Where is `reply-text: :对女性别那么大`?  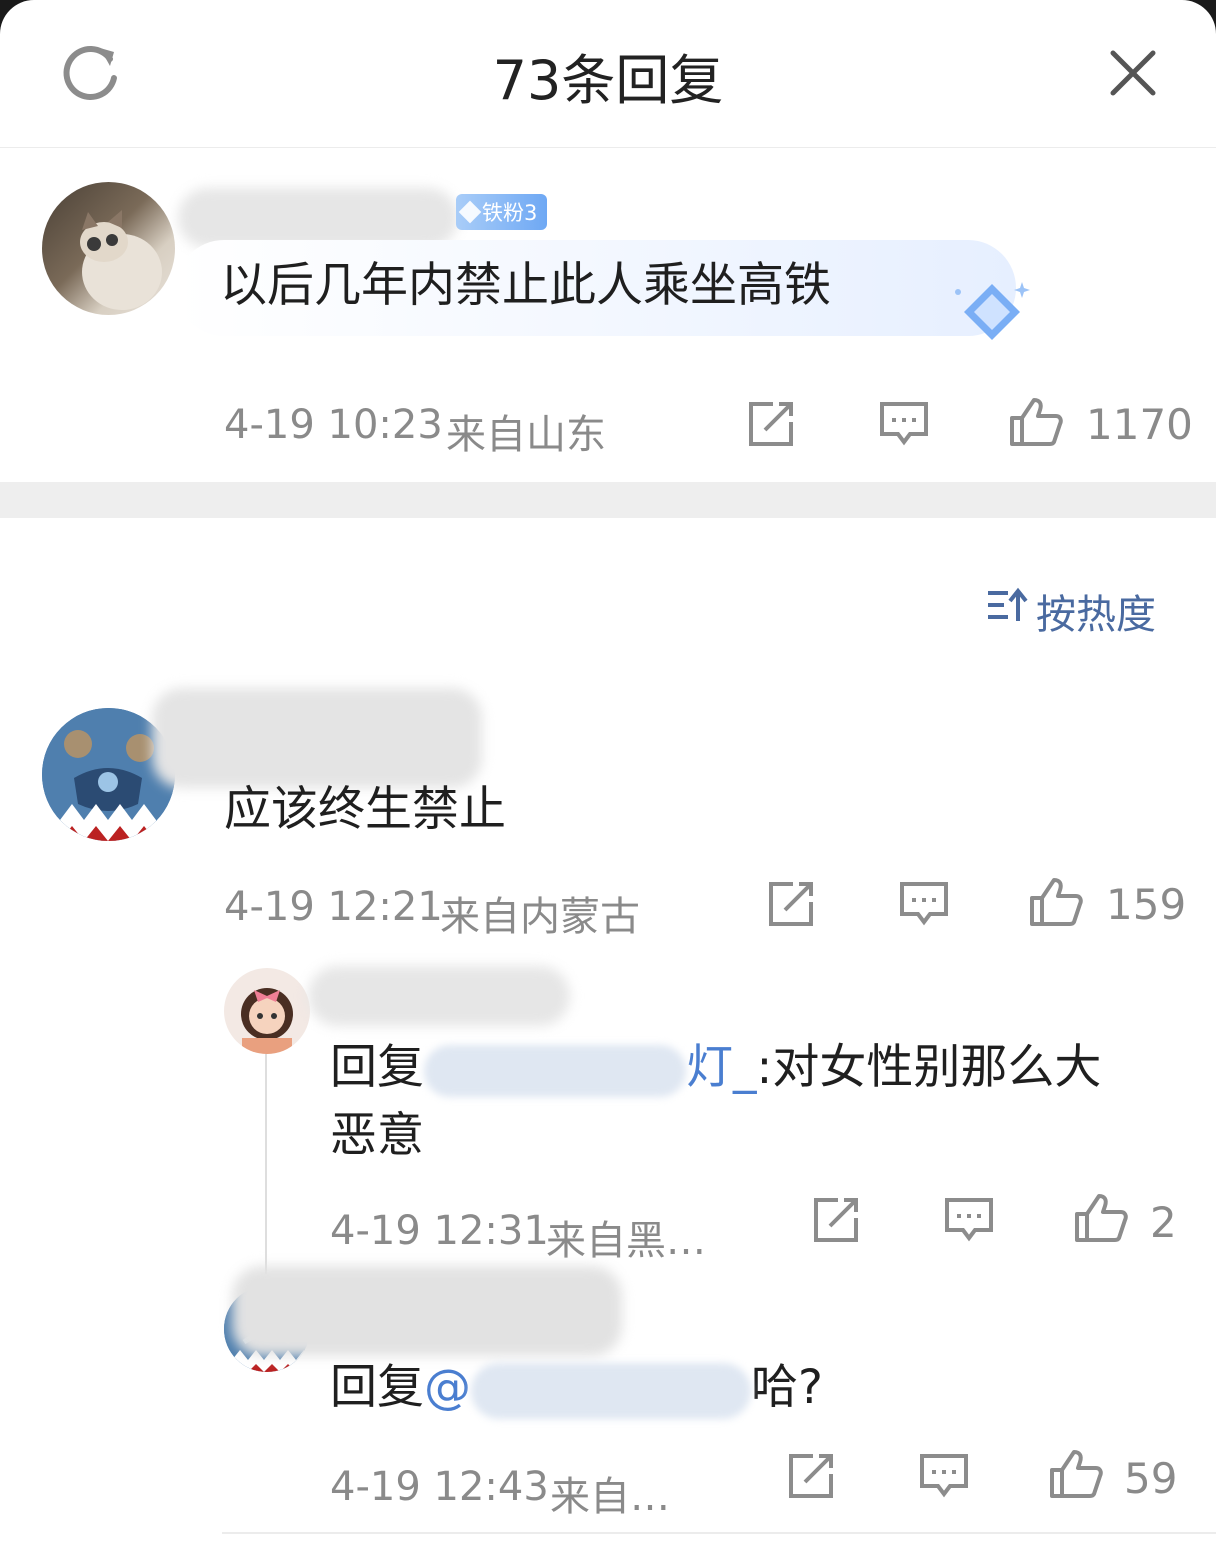 reply-text: :对女性别那么大 is located at coordinates (929, 1067).